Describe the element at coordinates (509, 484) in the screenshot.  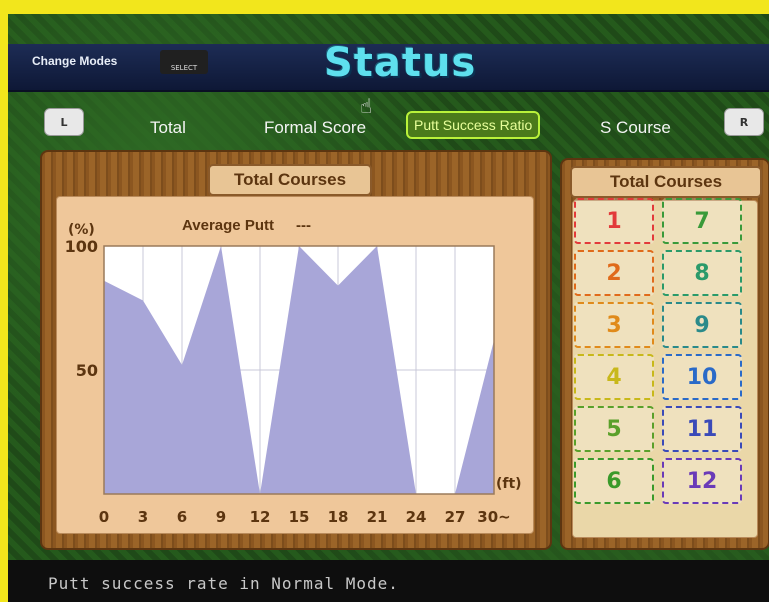
I see `x-axis-label: (ft)` at that location.